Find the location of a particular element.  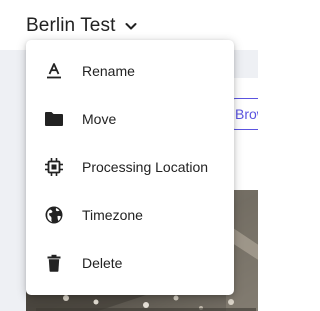

folder-icon is located at coordinates (54, 119).